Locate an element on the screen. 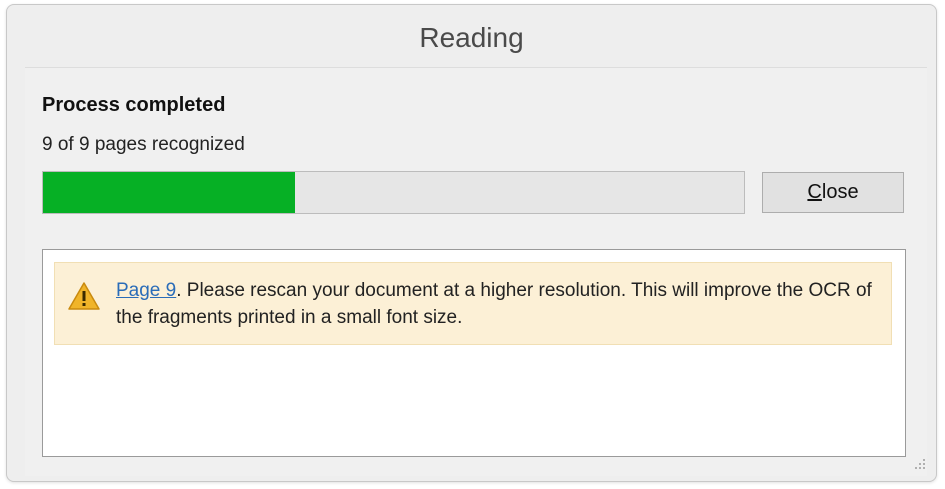 This screenshot has height=489, width=945. status-heading: Process completed is located at coordinates (134, 105).